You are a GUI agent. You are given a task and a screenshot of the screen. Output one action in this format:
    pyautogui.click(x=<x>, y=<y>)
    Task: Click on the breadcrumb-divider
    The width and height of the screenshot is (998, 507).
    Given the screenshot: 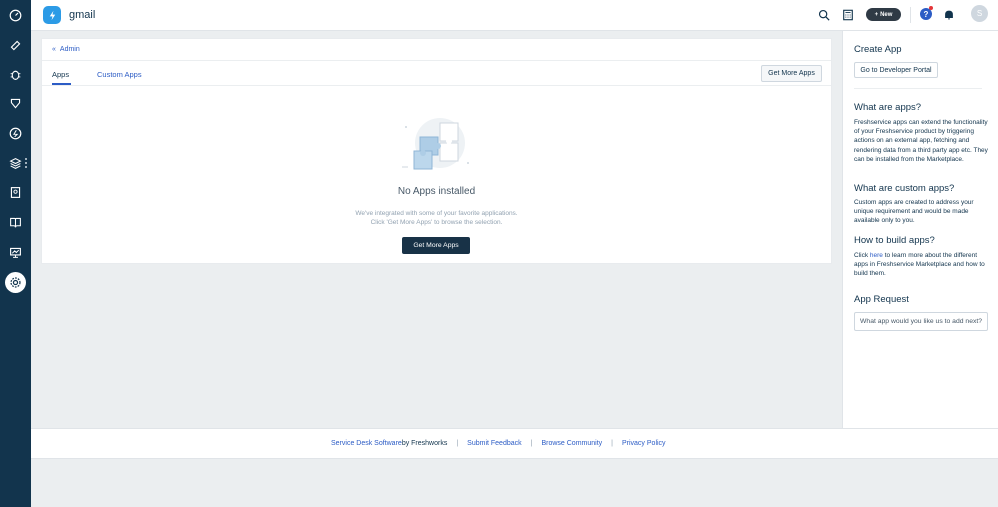 What is the action you would take?
    pyautogui.click(x=436, y=60)
    